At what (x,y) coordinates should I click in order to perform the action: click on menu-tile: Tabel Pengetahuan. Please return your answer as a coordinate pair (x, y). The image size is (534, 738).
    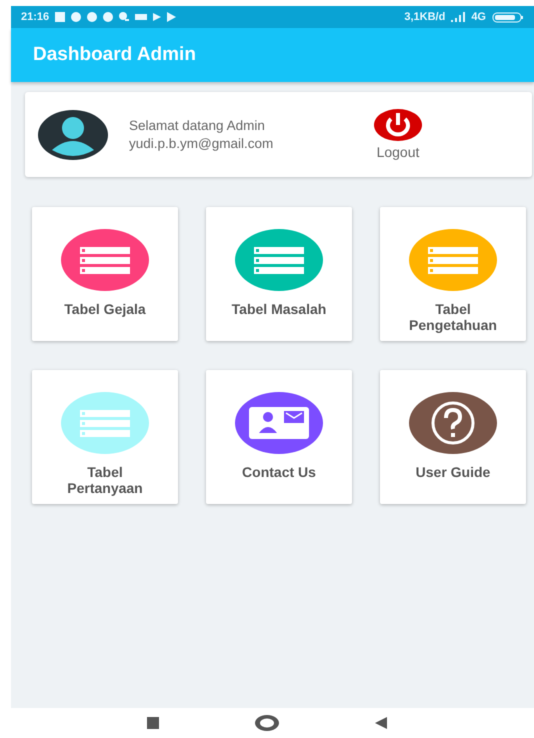
    Looking at the image, I should click on (453, 274).